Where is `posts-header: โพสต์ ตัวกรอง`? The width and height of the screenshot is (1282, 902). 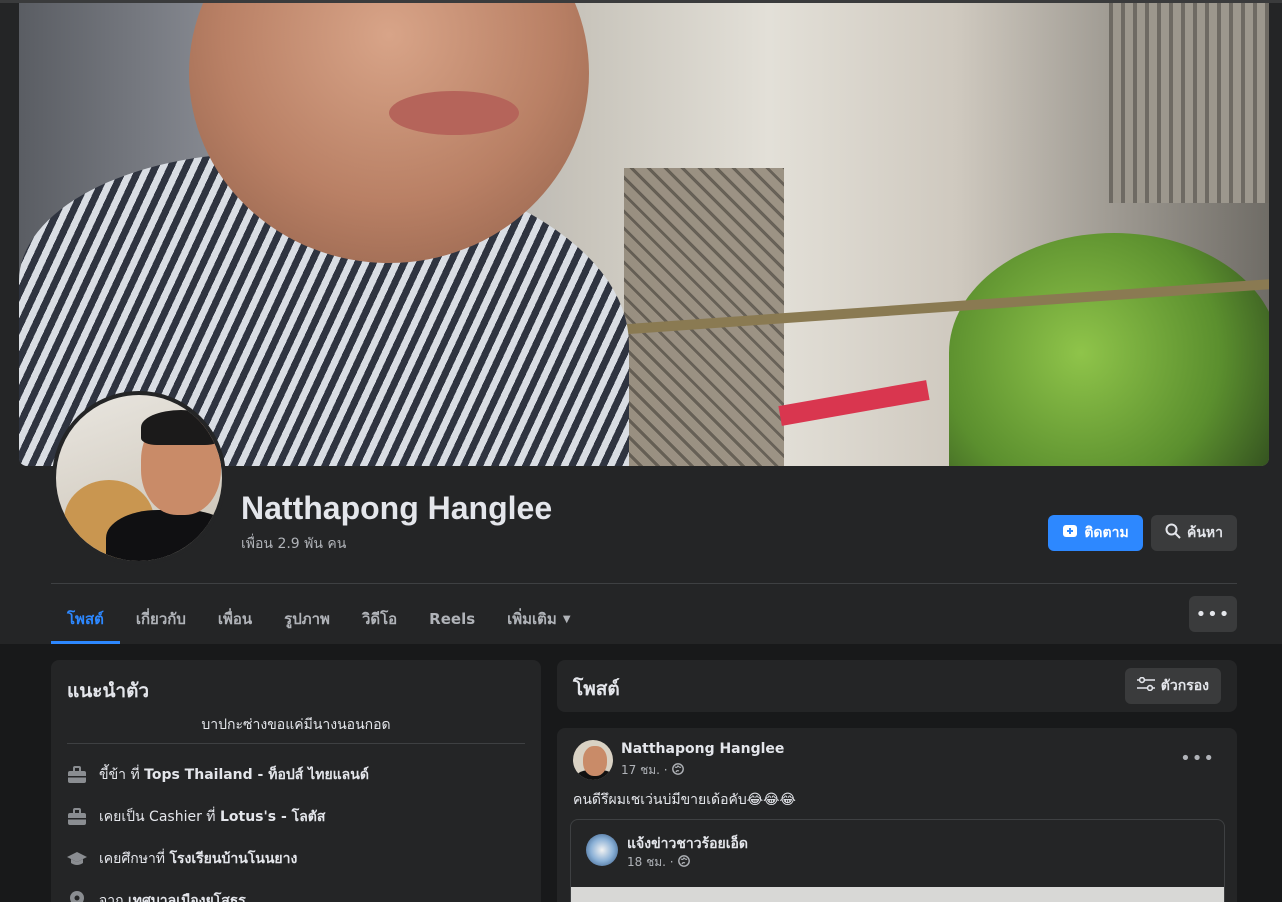 posts-header: โพสต์ ตัวกรอง is located at coordinates (897, 686).